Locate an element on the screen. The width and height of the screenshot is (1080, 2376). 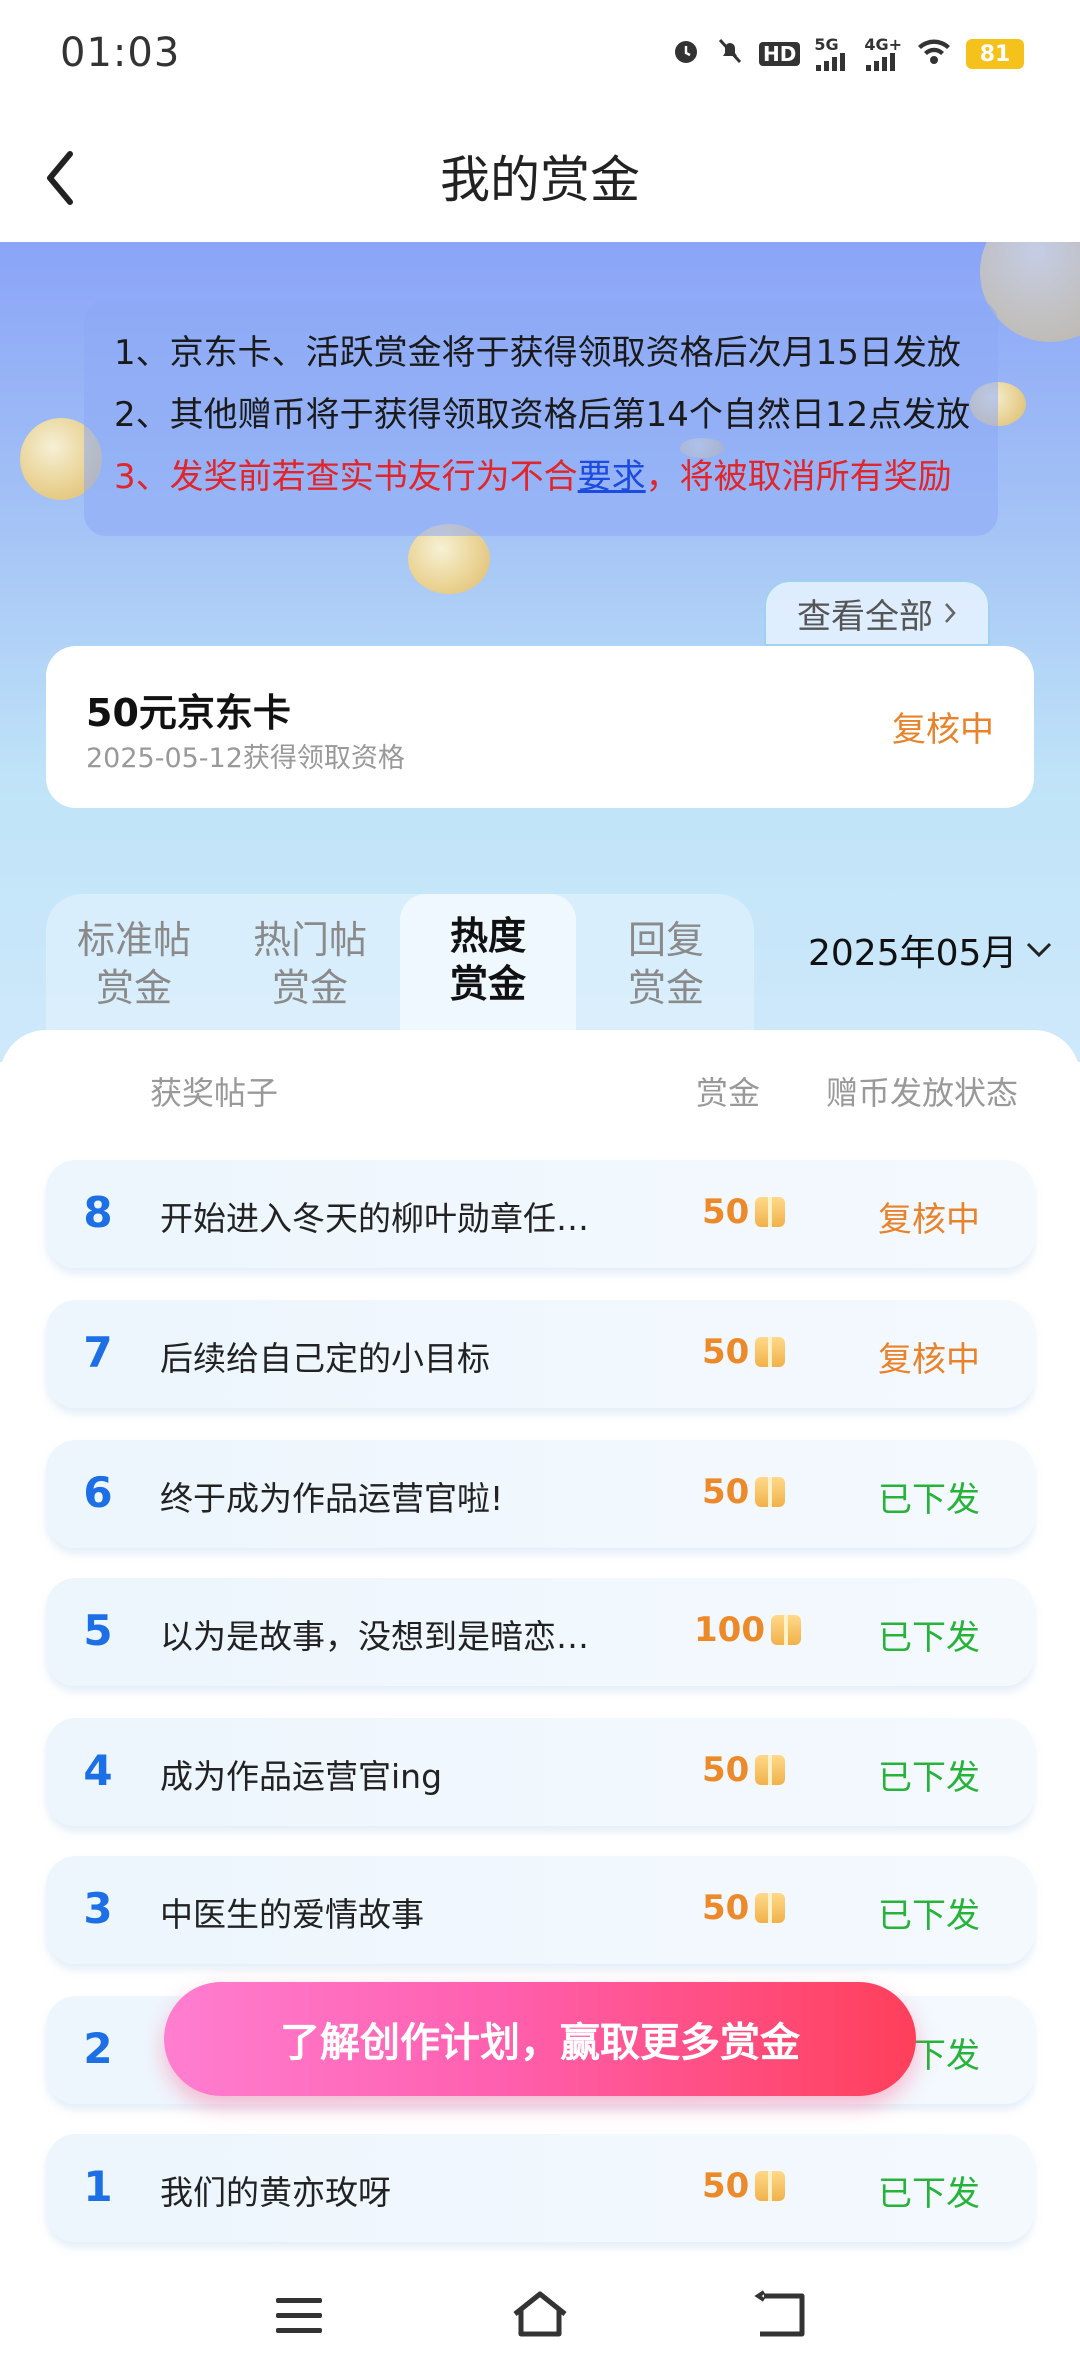
back-nav-button is located at coordinates (781, 2317).